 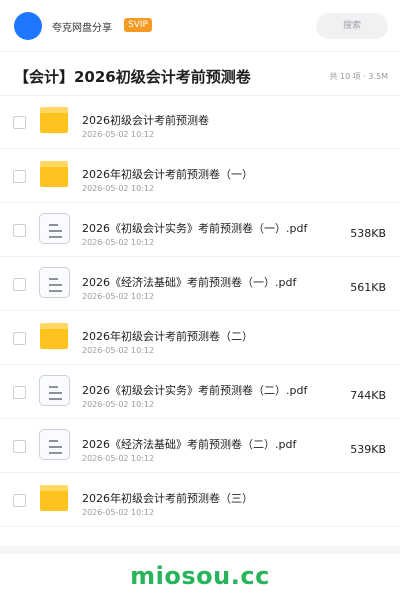 I want to click on file-name: 2026《经济法基础》考前预测卷（二）.pdf, so click(x=189, y=444).